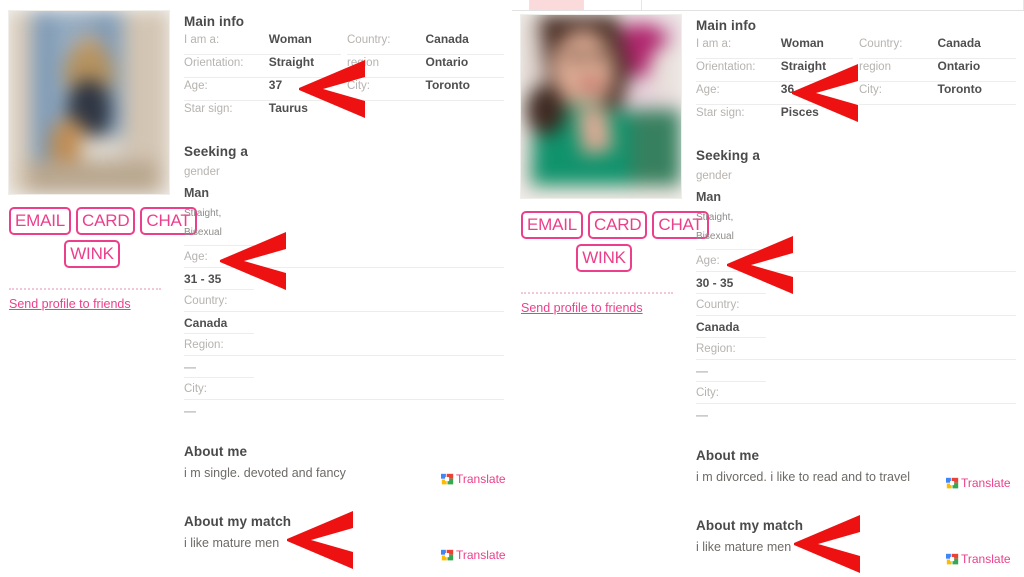 Image resolution: width=1024 pixels, height=577 pixels. Describe the element at coordinates (219, 279) in the screenshot. I see `seeking-age-value: 31 - 35` at that location.